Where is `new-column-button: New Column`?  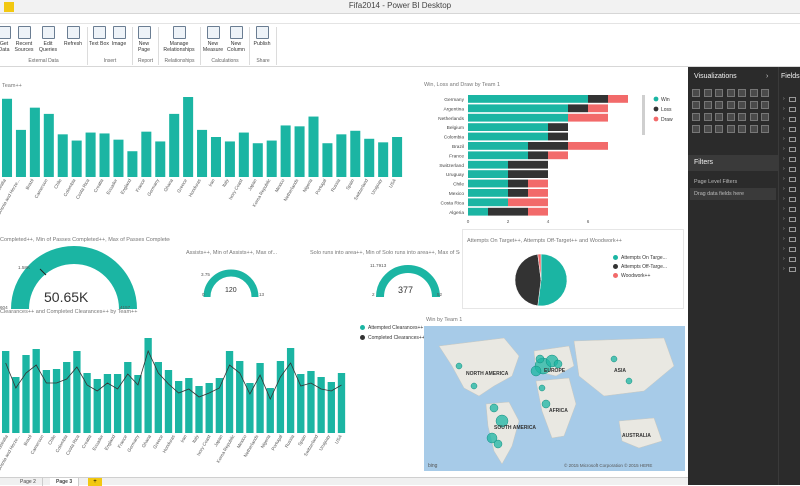
new-column-button: New Column is located at coordinates (236, 39).